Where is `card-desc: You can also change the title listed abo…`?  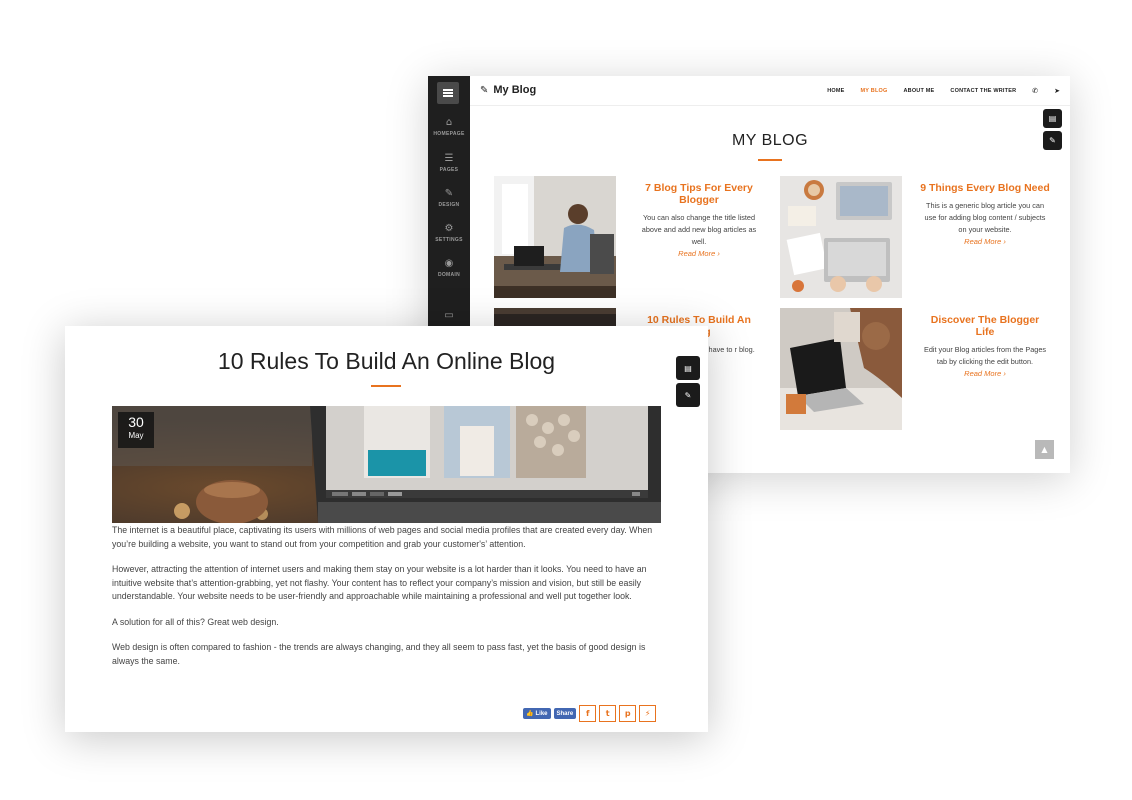 card-desc: You can also change the title listed abo… is located at coordinates (699, 229).